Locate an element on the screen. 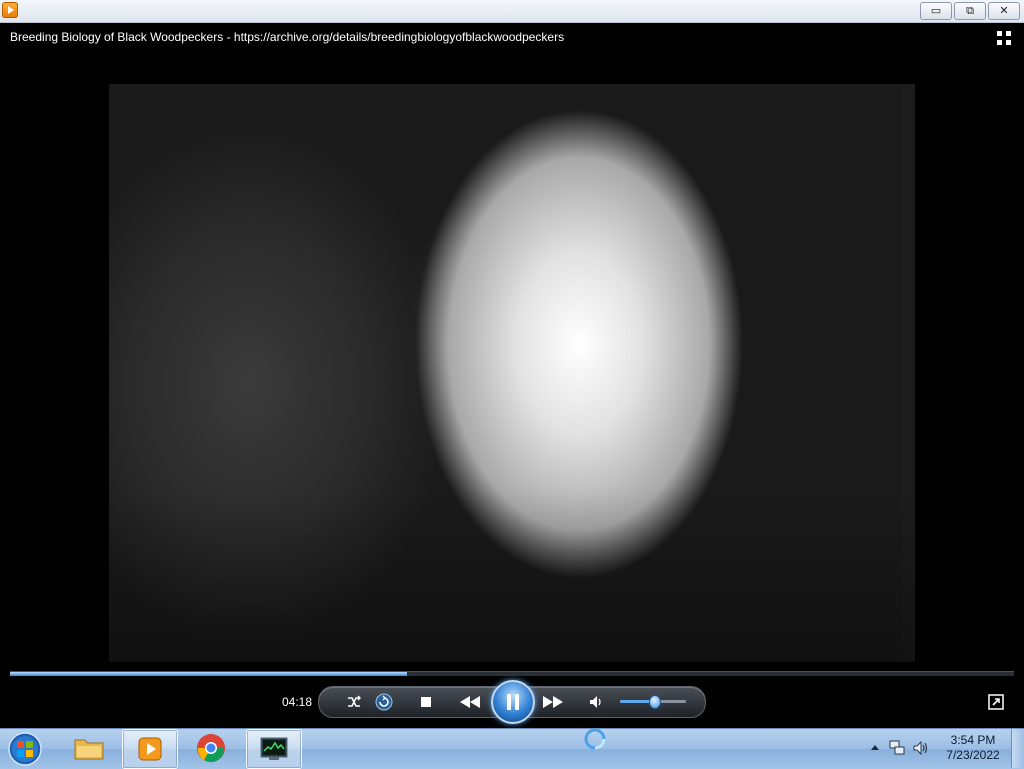 Image resolution: width=1024 pixels, height=769 pixels. repeat-button is located at coordinates (384, 702).